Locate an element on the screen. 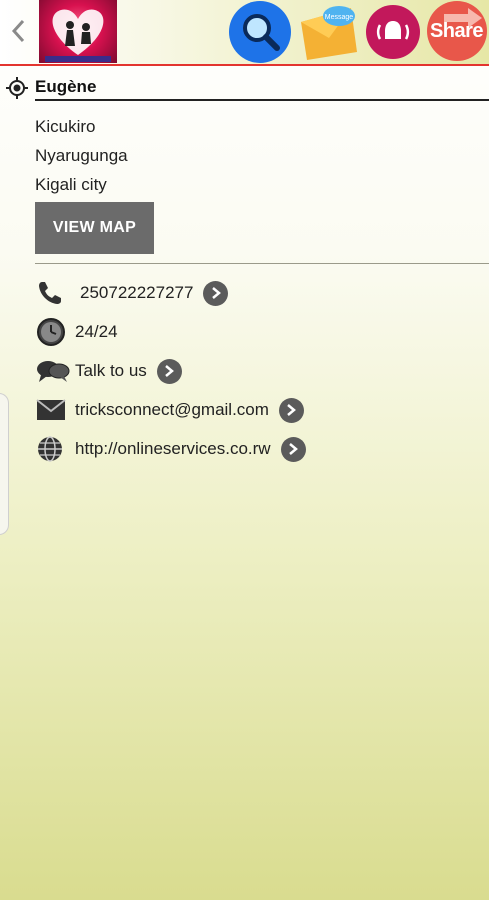  talk-to-us-label: Talk to us is located at coordinates (111, 370).